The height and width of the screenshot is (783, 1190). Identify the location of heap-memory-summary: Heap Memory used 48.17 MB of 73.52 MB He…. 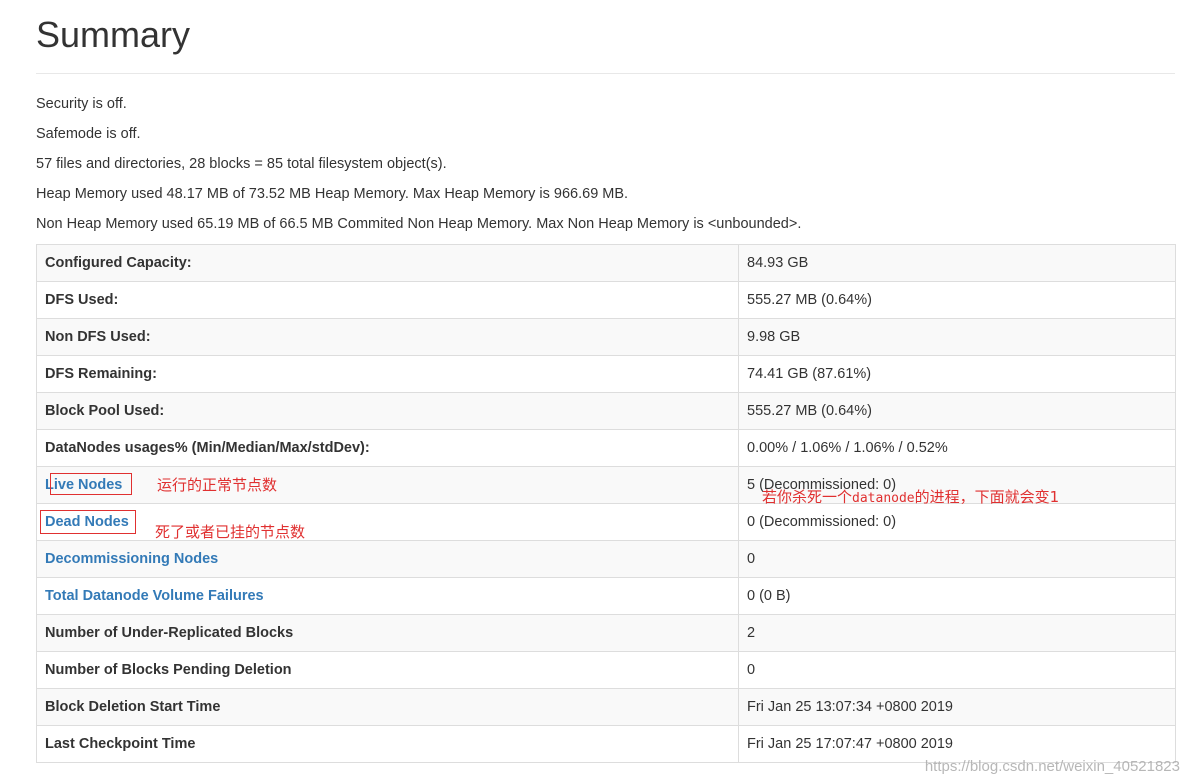
(332, 194).